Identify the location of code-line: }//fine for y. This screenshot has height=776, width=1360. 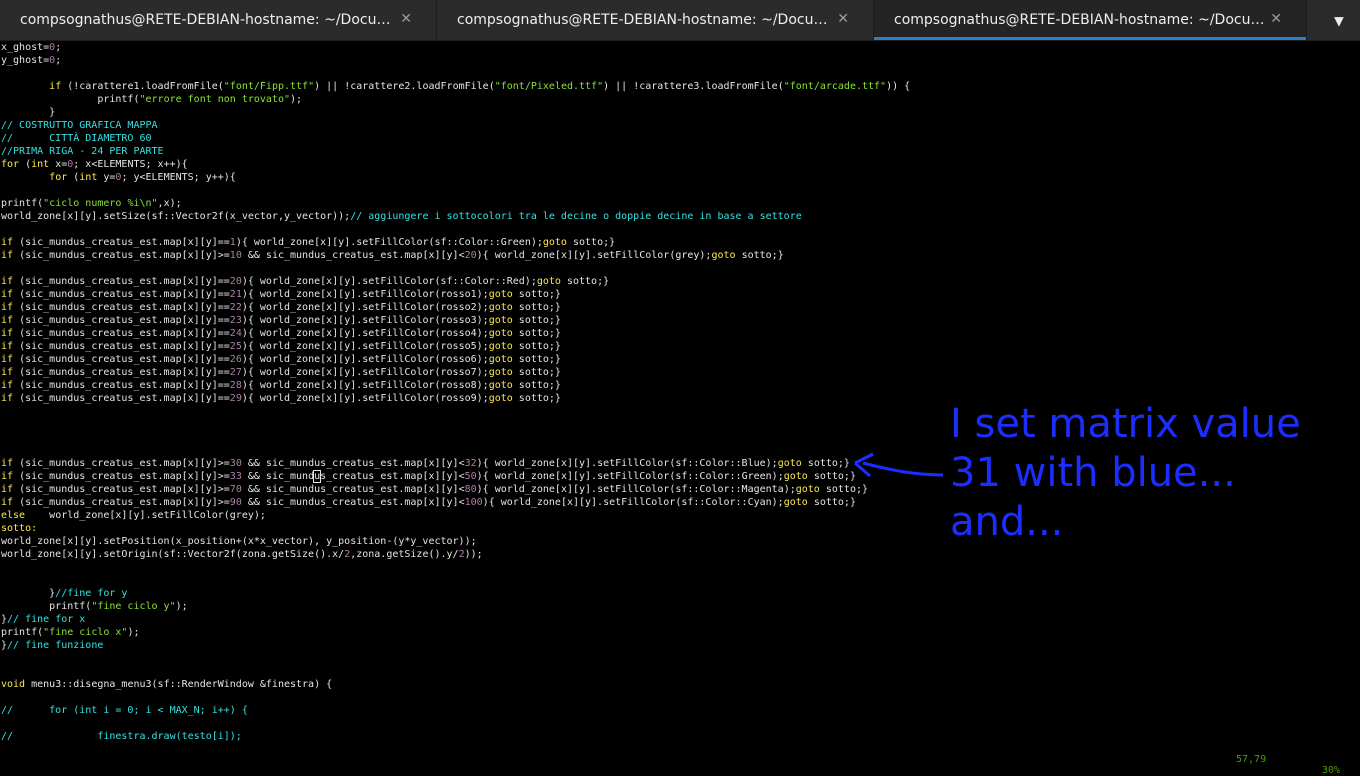
(64, 593).